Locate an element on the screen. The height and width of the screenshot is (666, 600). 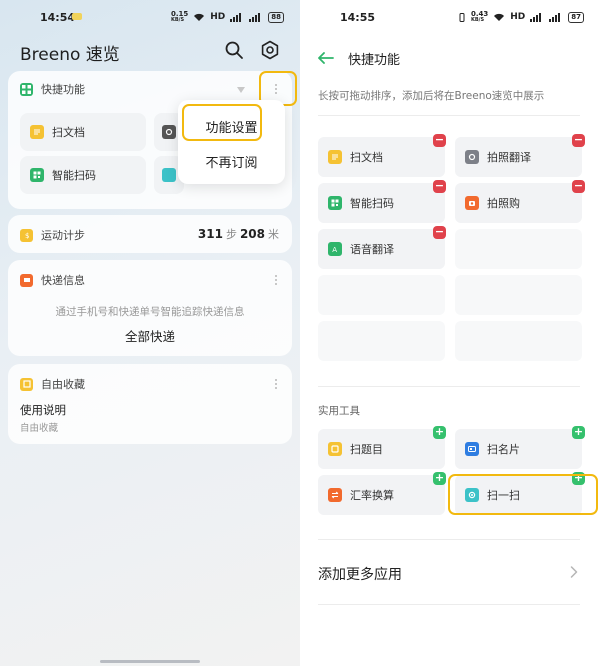
search-icon is located at coordinates (234, 50).